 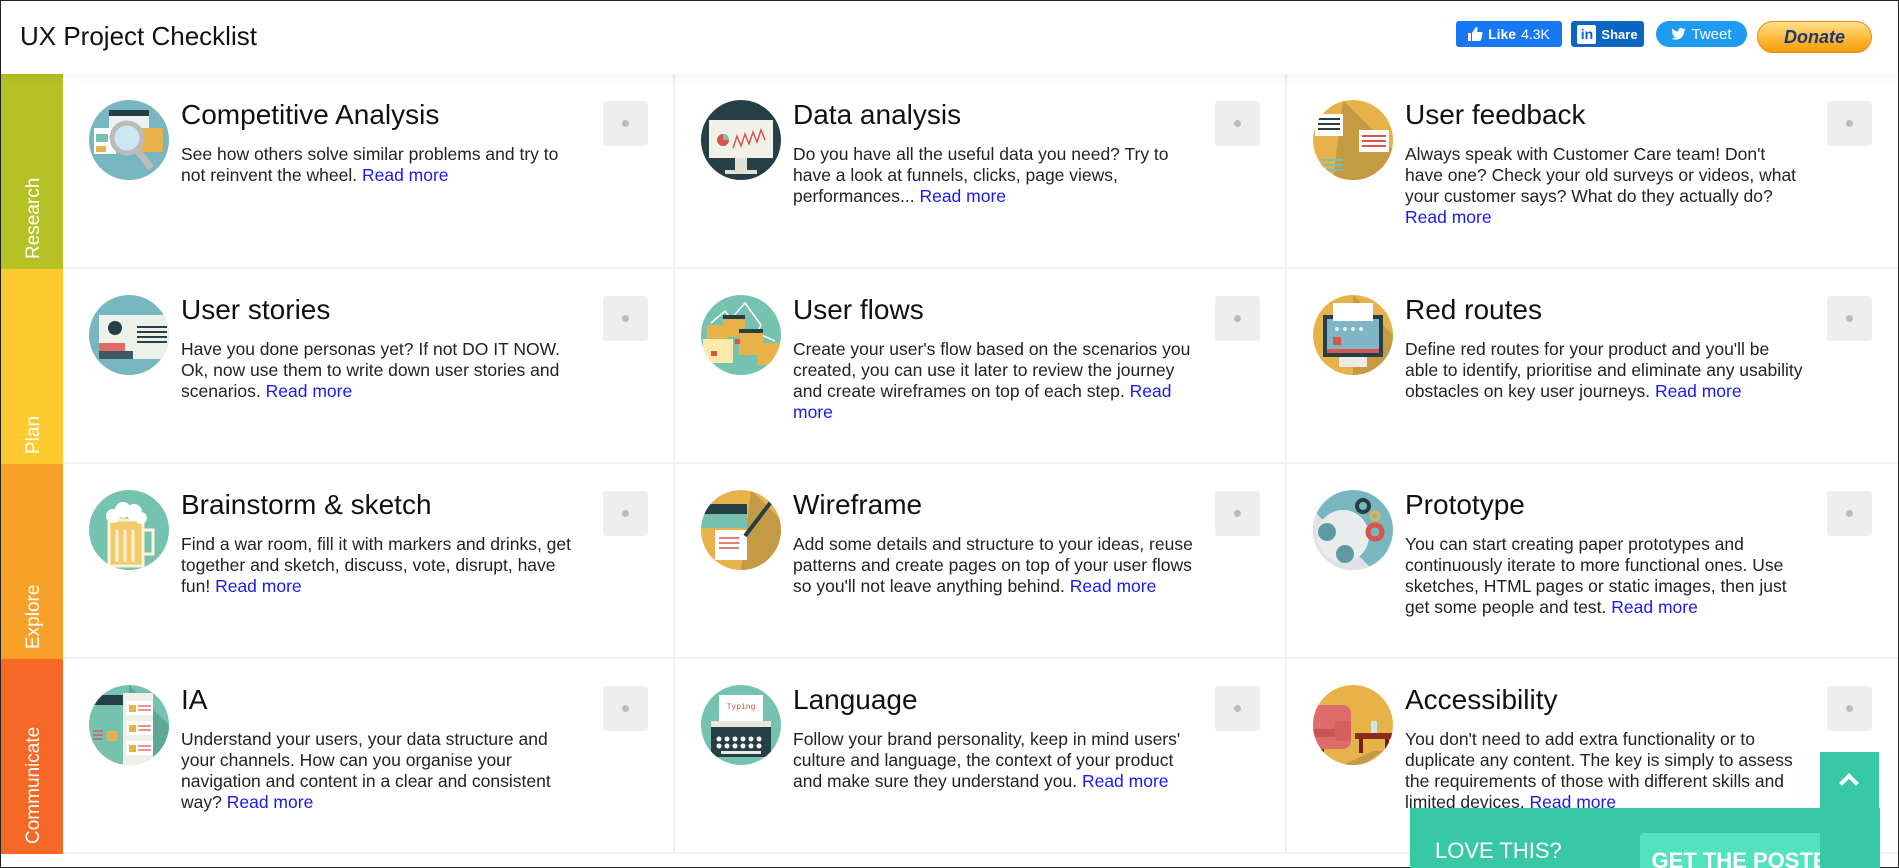 What do you see at coordinates (1535, 34) in the screenshot?
I see `facebook-like-count: 4.3K` at bounding box center [1535, 34].